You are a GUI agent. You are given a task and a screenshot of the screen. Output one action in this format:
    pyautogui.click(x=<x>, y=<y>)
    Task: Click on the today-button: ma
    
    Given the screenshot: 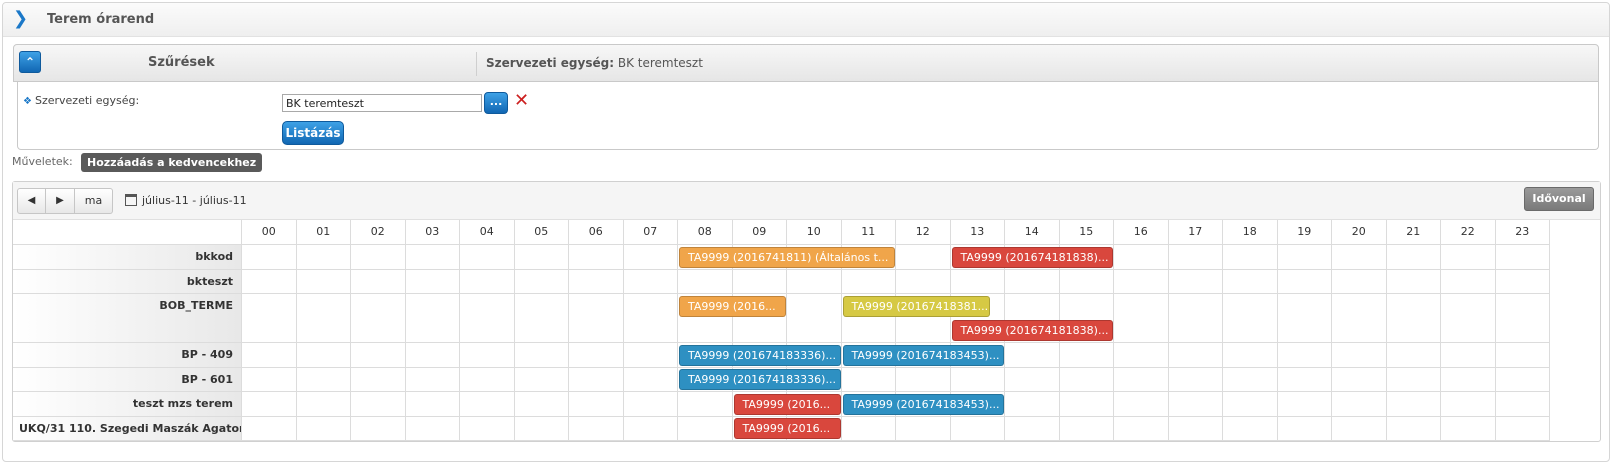 What is the action you would take?
    pyautogui.click(x=94, y=201)
    